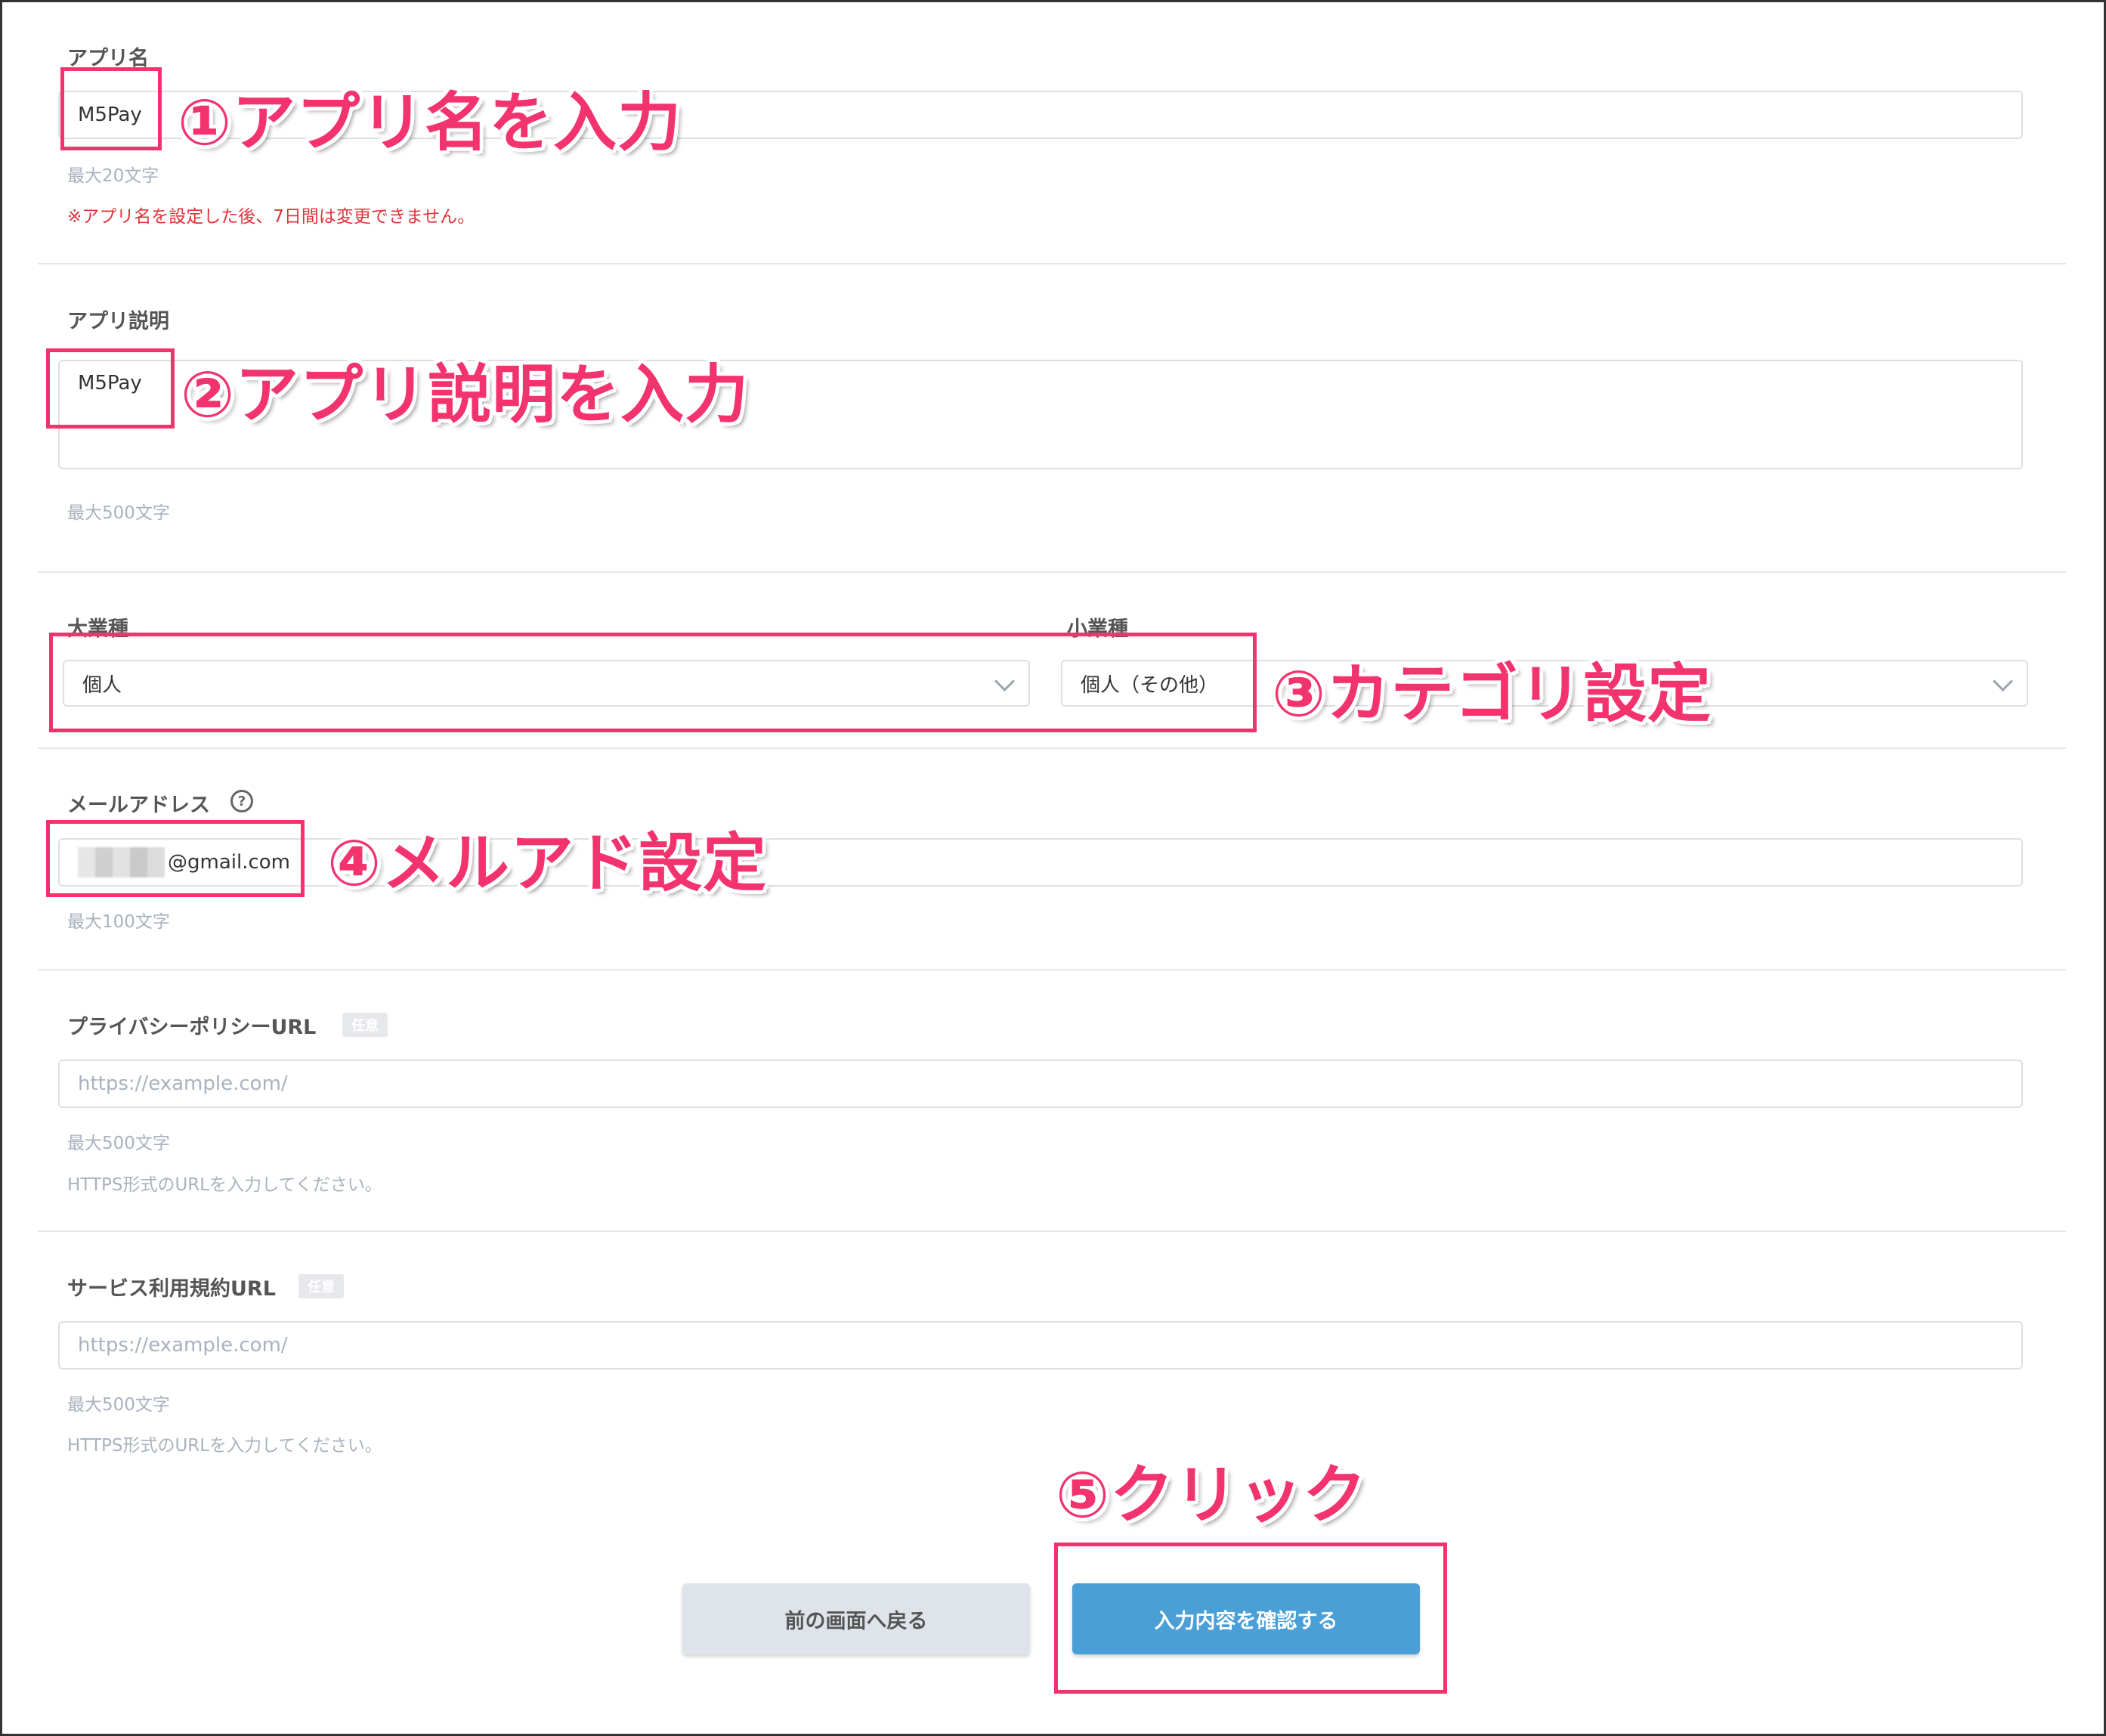 The height and width of the screenshot is (1736, 2106). What do you see at coordinates (118, 1143) in the screenshot?
I see `privacy-url-hint: 最大500文字` at bounding box center [118, 1143].